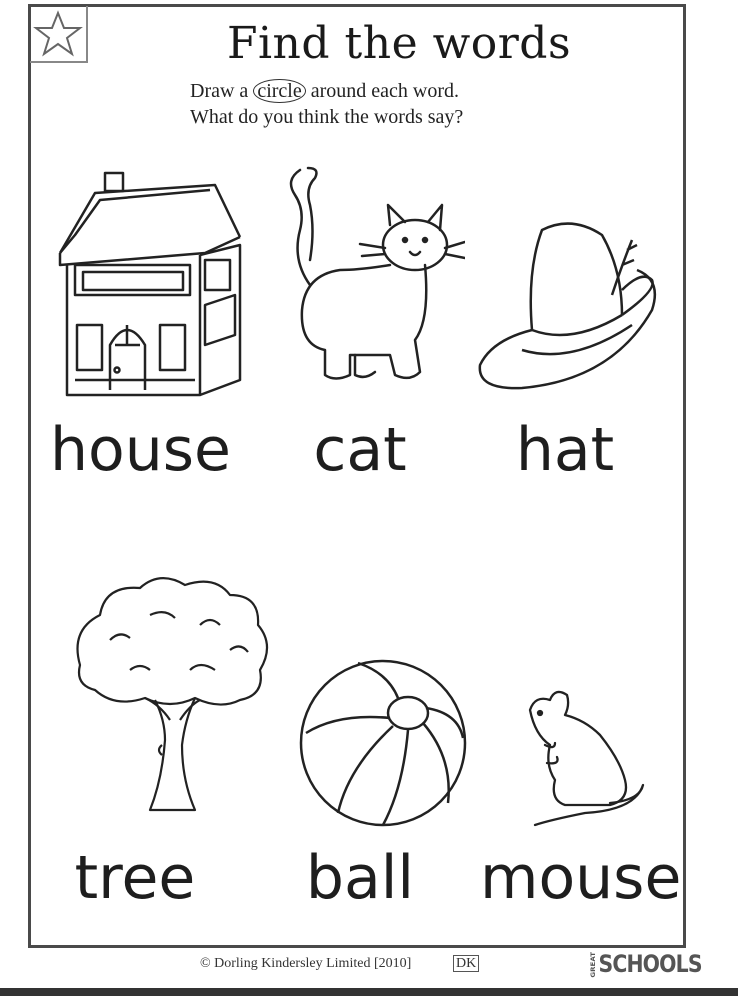 This screenshot has height=996, width=738. I want to click on tree-icon, so click(172, 694).